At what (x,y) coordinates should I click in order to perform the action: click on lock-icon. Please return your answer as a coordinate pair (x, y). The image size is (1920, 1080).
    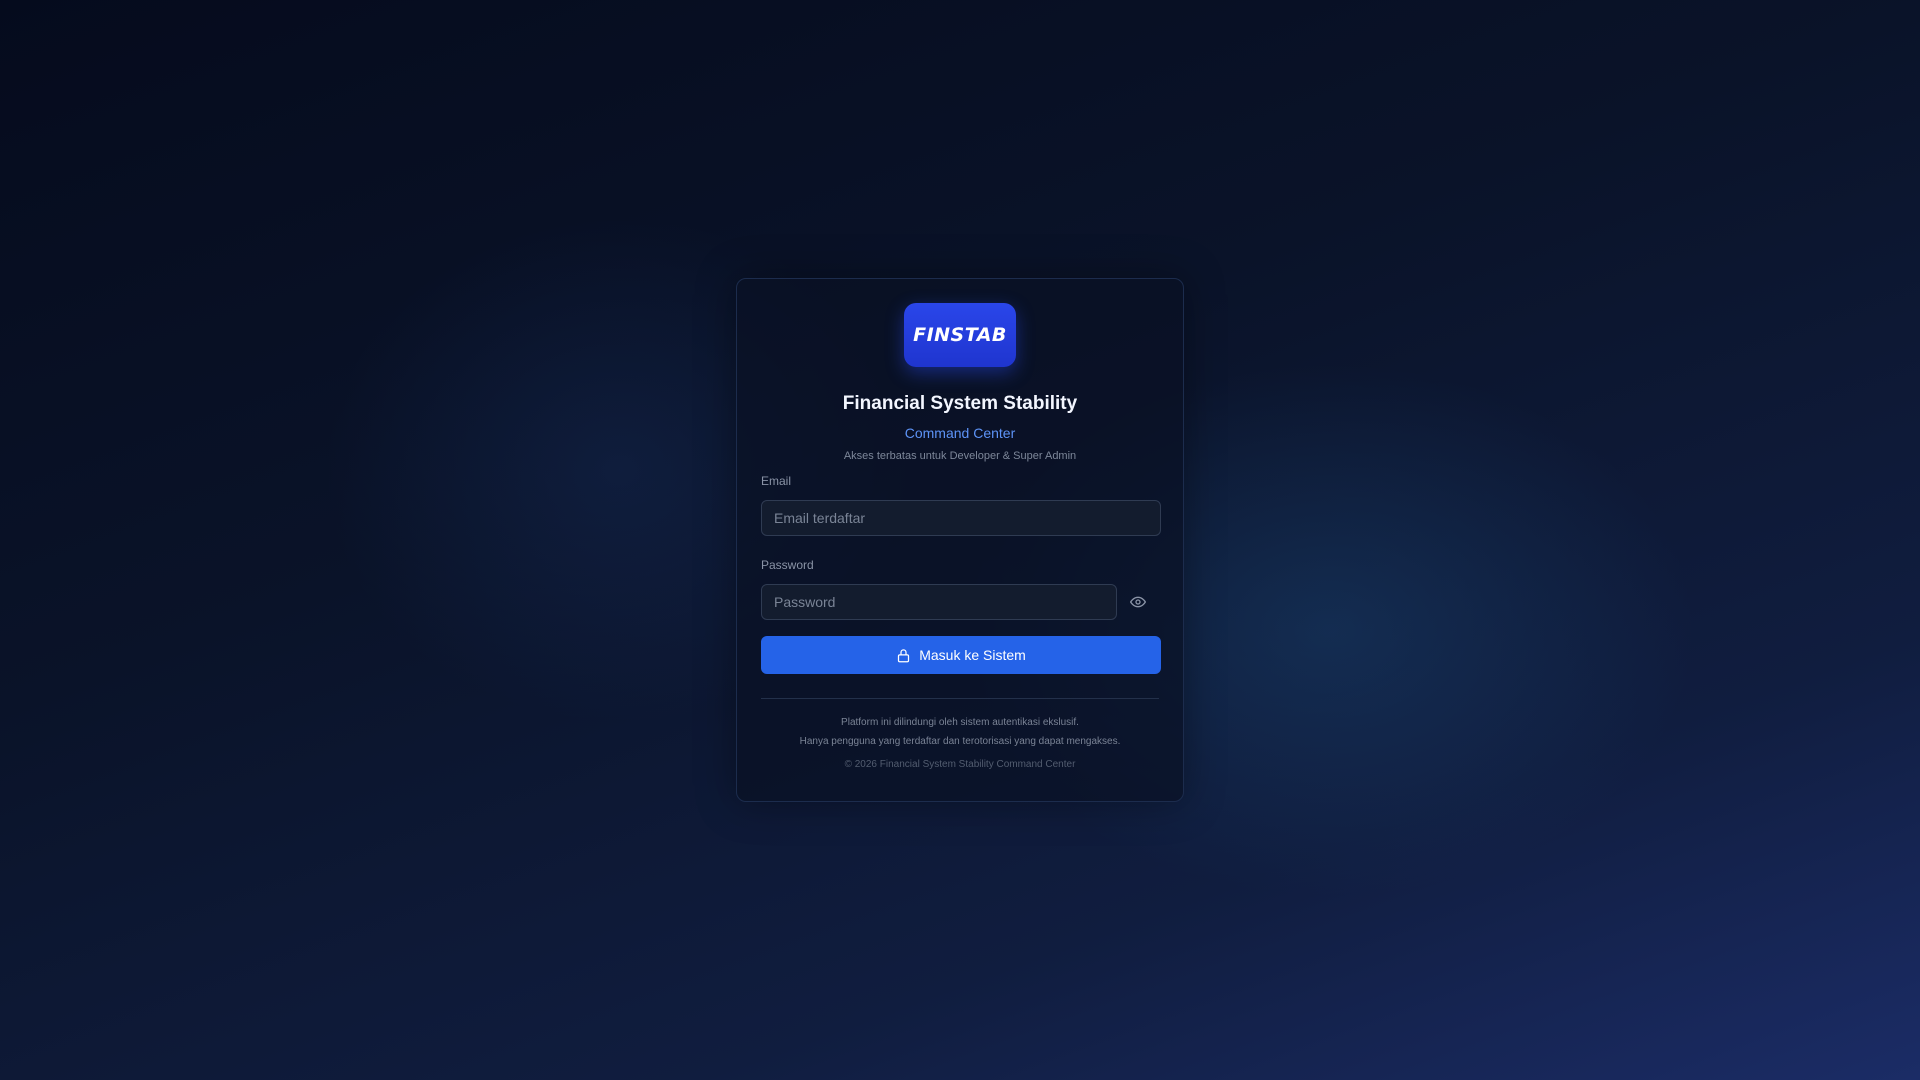
    Looking at the image, I should click on (904, 655).